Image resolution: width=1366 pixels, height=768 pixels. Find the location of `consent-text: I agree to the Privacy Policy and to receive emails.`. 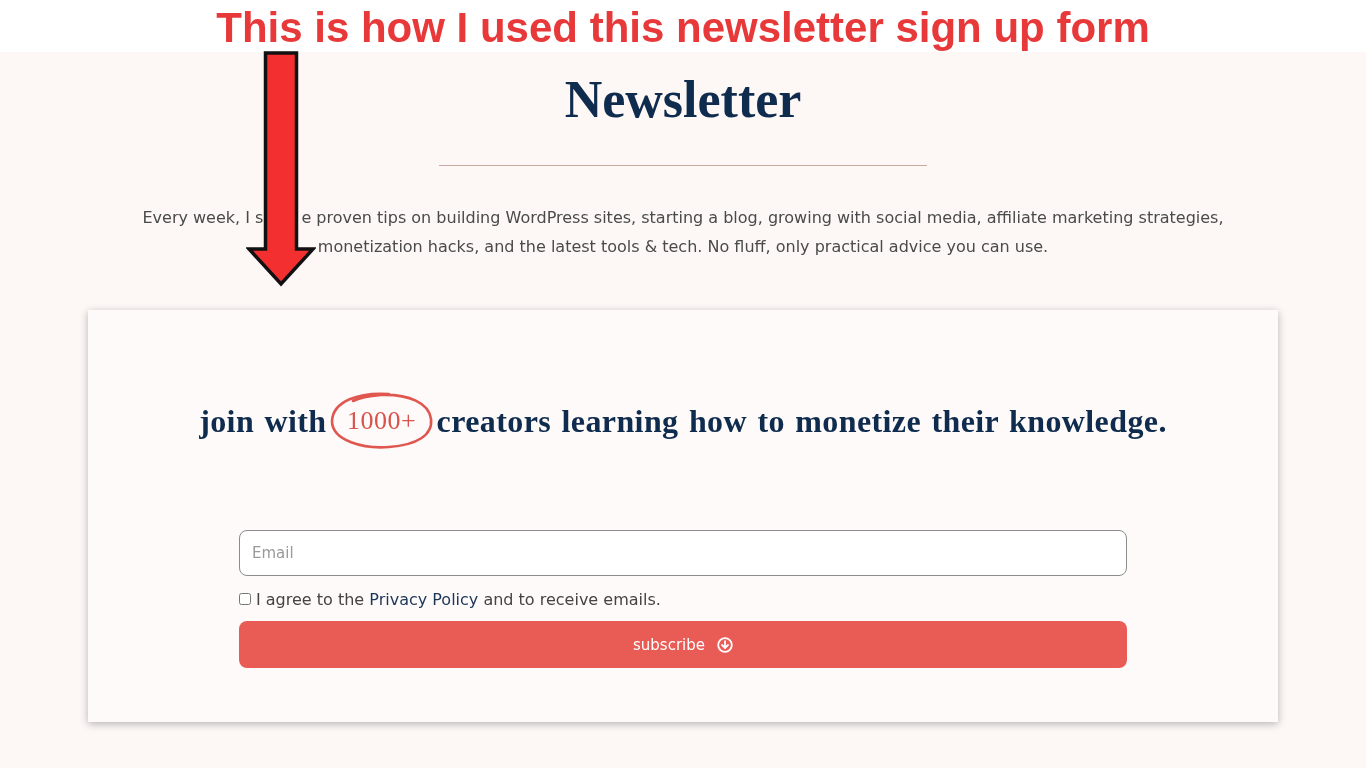

consent-text: I agree to the Privacy Policy and to receive emails. is located at coordinates (458, 599).